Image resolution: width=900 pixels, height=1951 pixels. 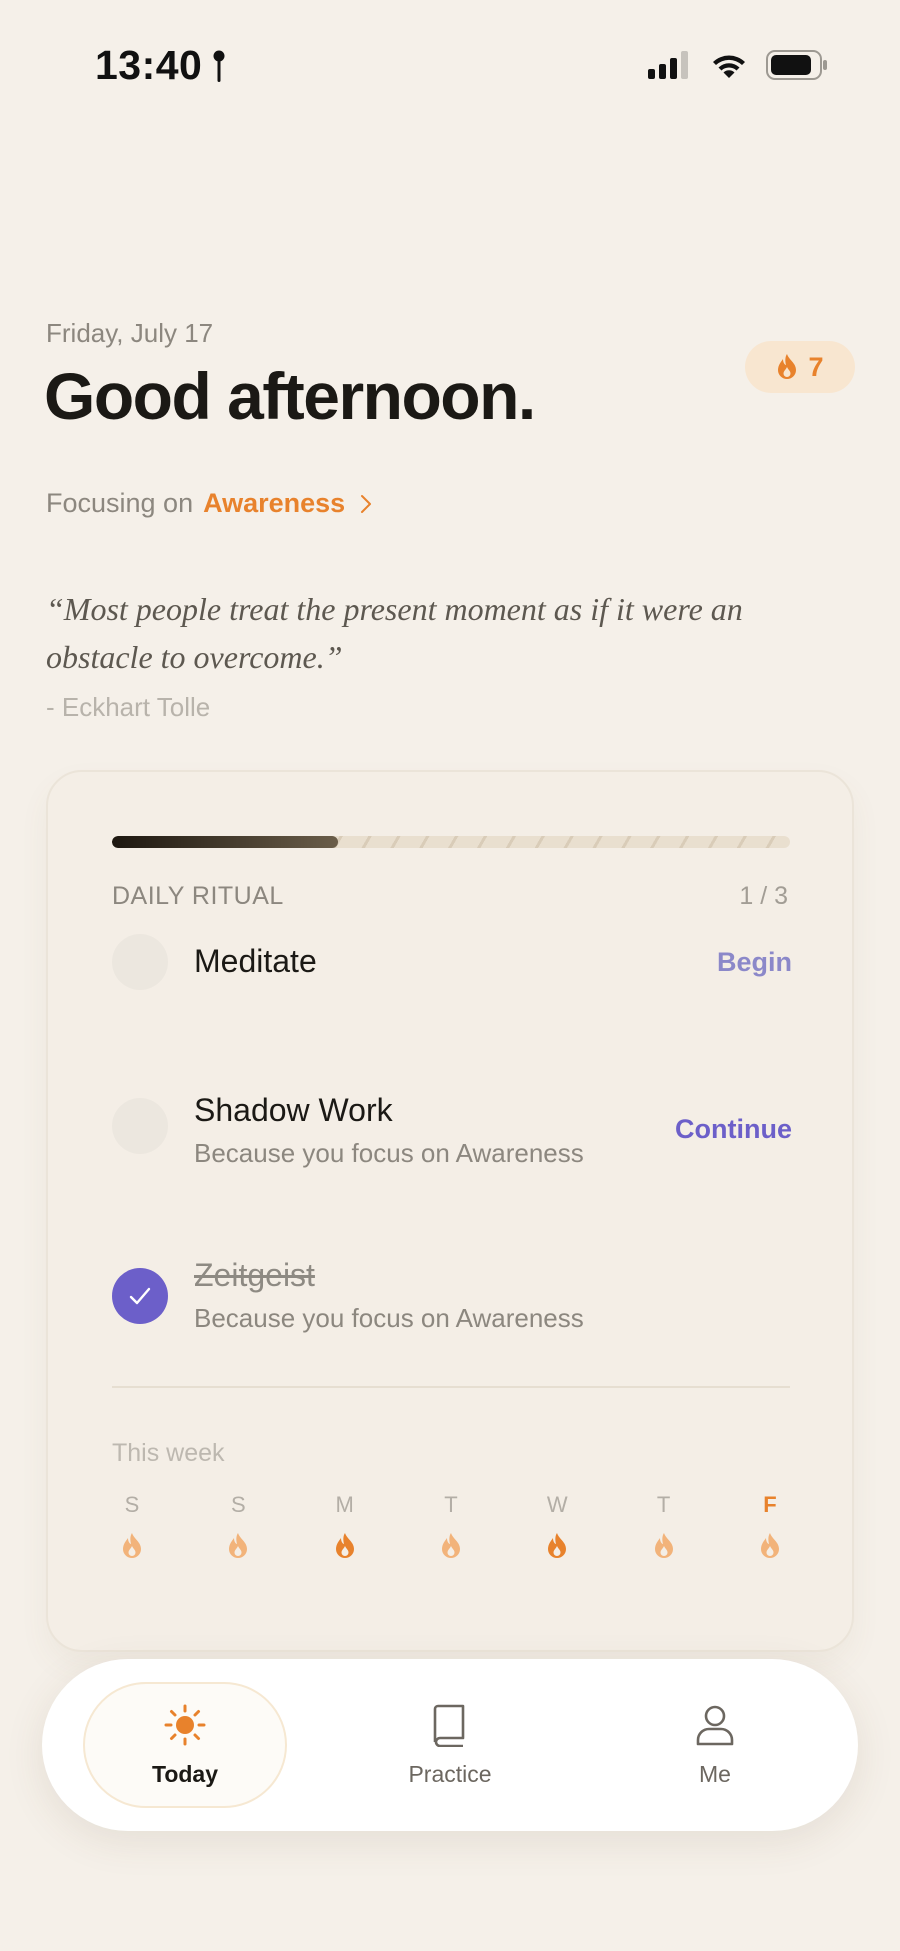 What do you see at coordinates (120, 503) in the screenshot?
I see `focus-prefix: Focusing on` at bounding box center [120, 503].